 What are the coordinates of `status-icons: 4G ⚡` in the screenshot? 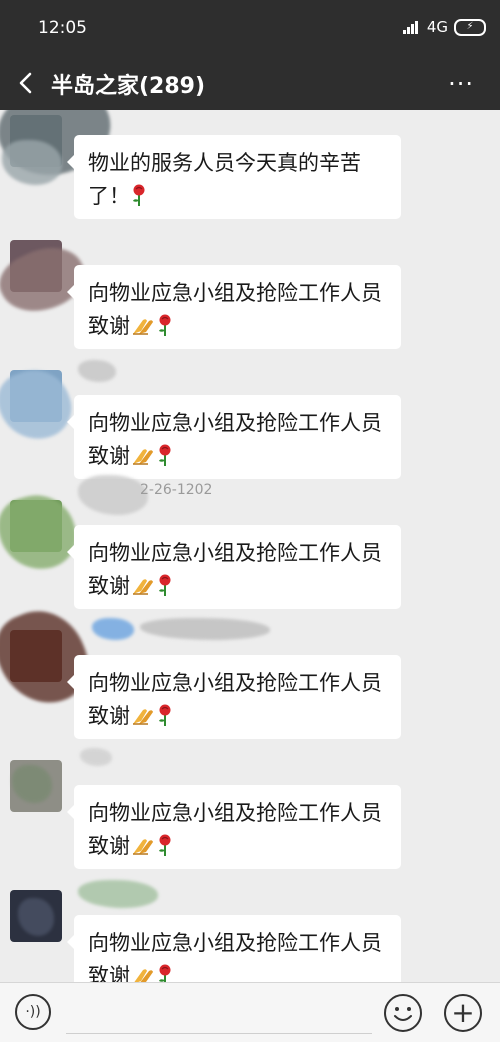 It's located at (444, 27).